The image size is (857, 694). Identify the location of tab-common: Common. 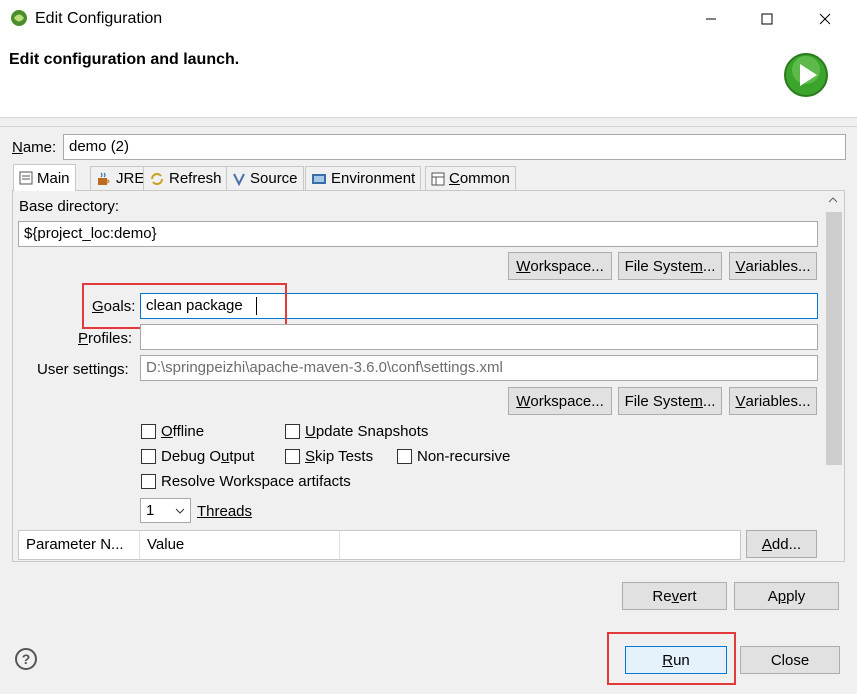
(470, 178).